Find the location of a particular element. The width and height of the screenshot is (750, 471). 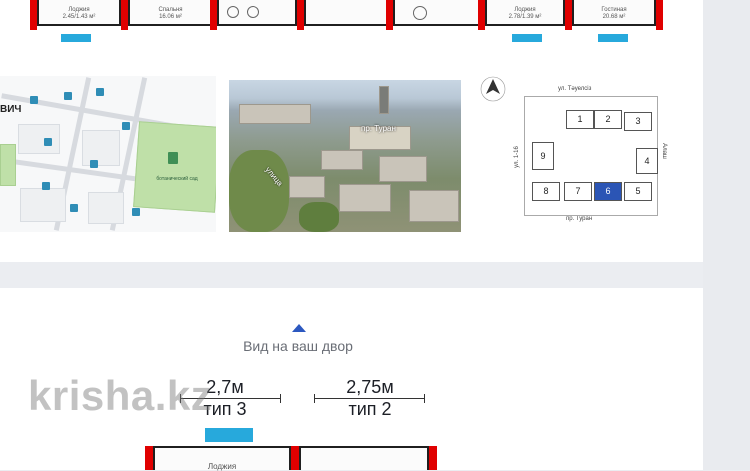

room-area: 2.78/1.39 м² is located at coordinates (525, 17).